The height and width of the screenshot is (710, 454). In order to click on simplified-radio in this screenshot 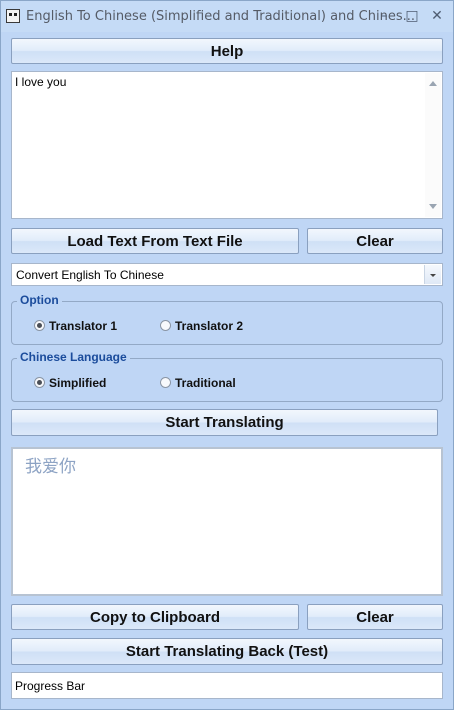, I will do `click(39, 382)`.